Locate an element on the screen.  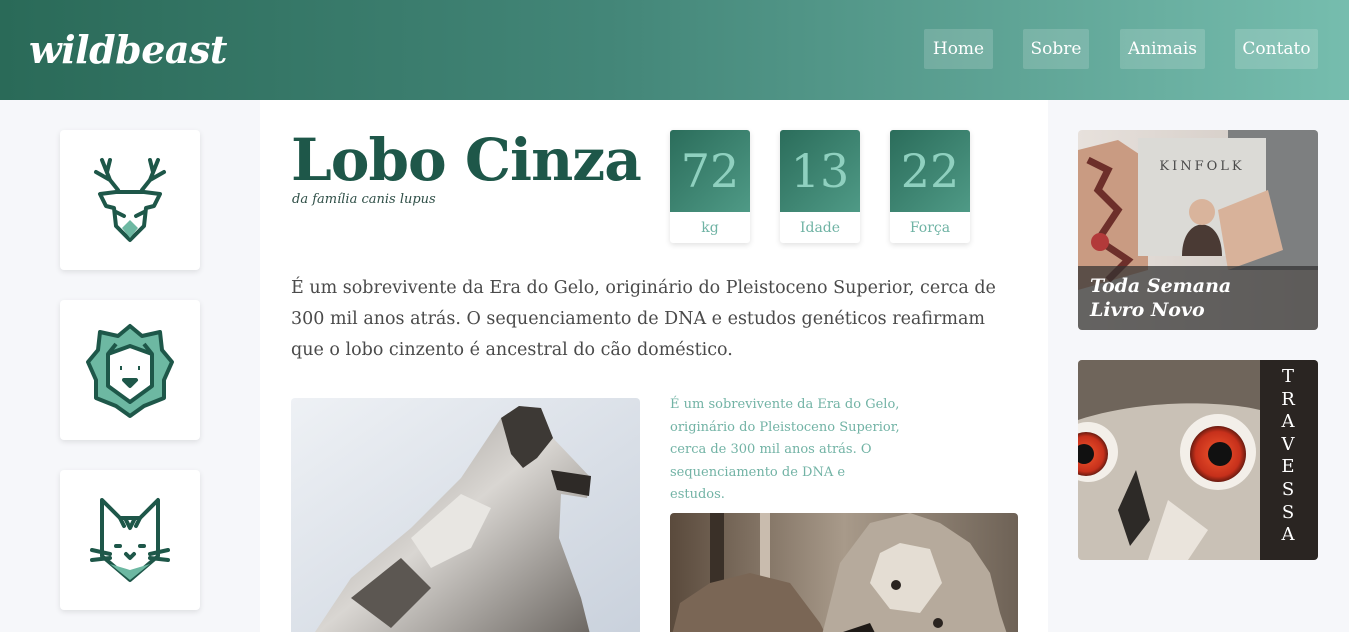
promo-caption-line1: Toda Semana is located at coordinates (1161, 286).